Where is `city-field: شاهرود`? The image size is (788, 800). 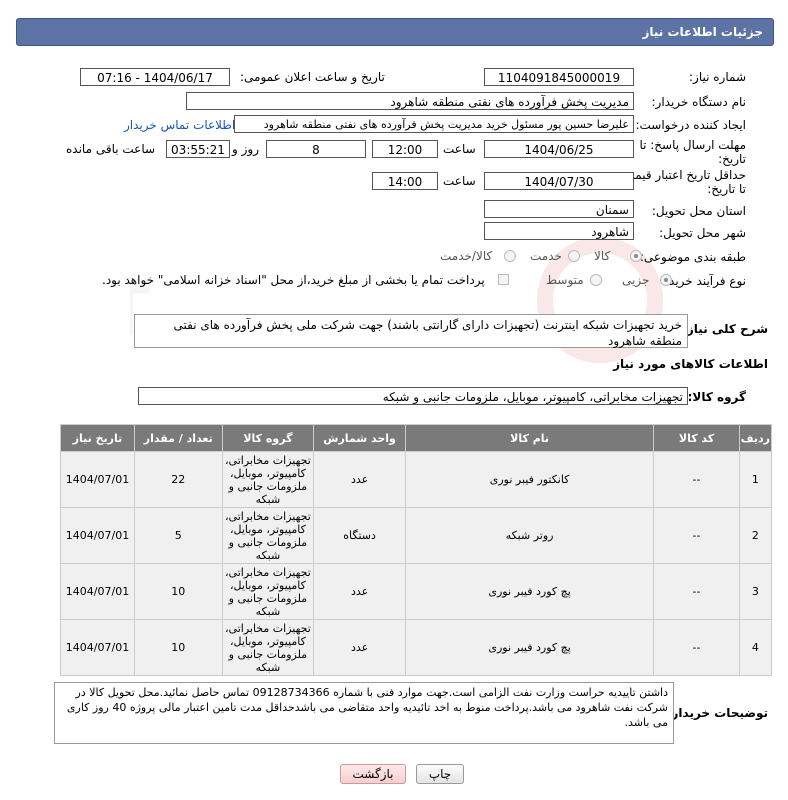
city-field: شاهرود is located at coordinates (559, 231).